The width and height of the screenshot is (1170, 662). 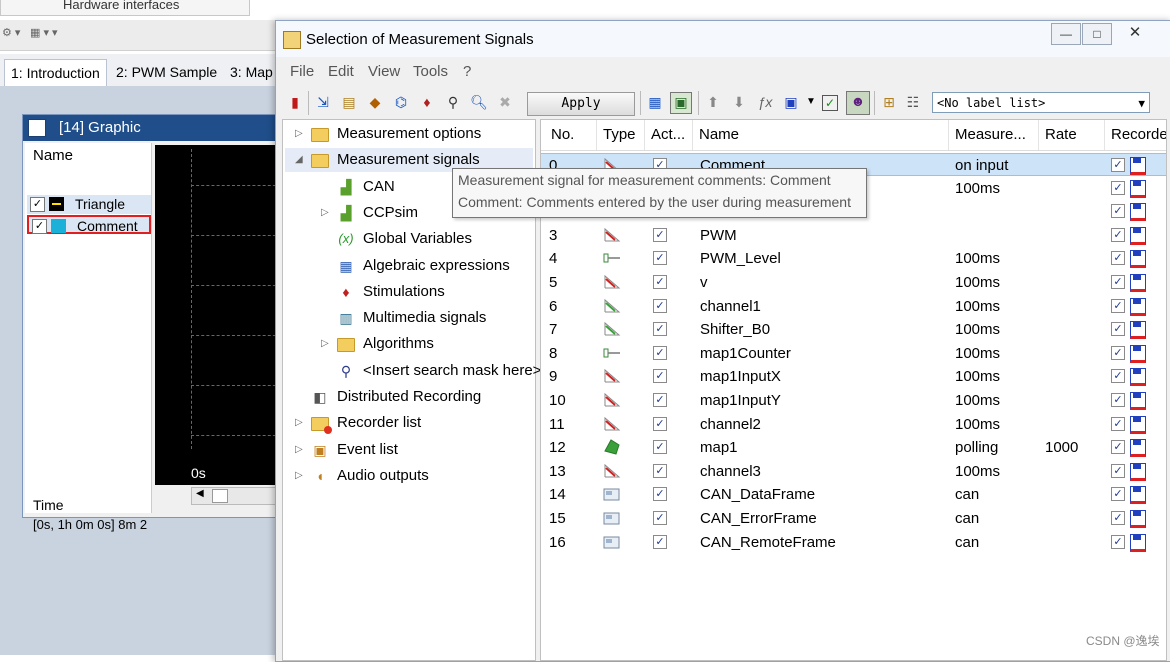 What do you see at coordinates (1072, 135) in the screenshot?
I see `column-rate: Rate` at bounding box center [1072, 135].